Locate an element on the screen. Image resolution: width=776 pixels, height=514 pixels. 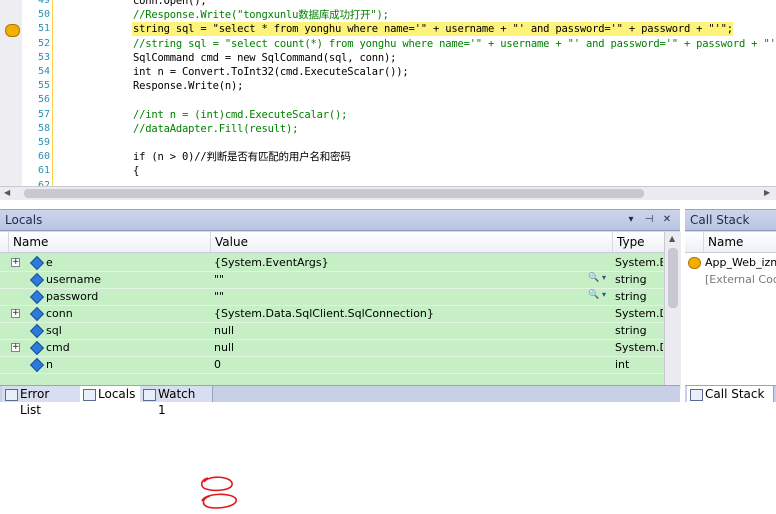
call-stack-tab-bar: Call Stack is located at coordinates (730, 393).